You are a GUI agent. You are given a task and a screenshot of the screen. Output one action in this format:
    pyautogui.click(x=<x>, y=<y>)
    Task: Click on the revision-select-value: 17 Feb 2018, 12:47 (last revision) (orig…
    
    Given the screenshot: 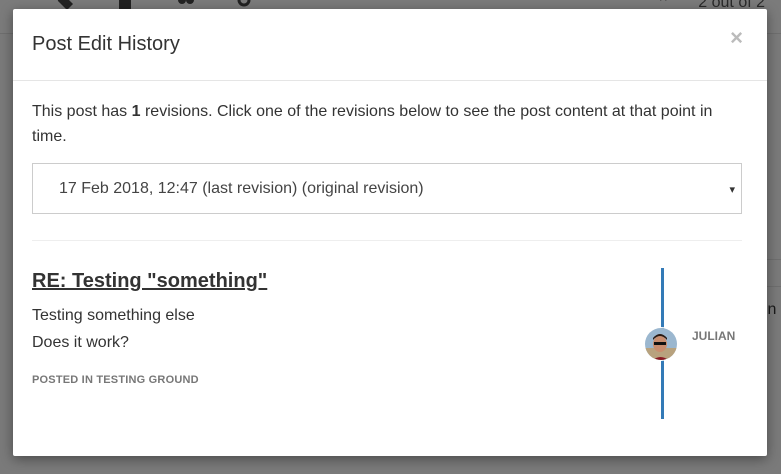 What is the action you would take?
    pyautogui.click(x=241, y=188)
    